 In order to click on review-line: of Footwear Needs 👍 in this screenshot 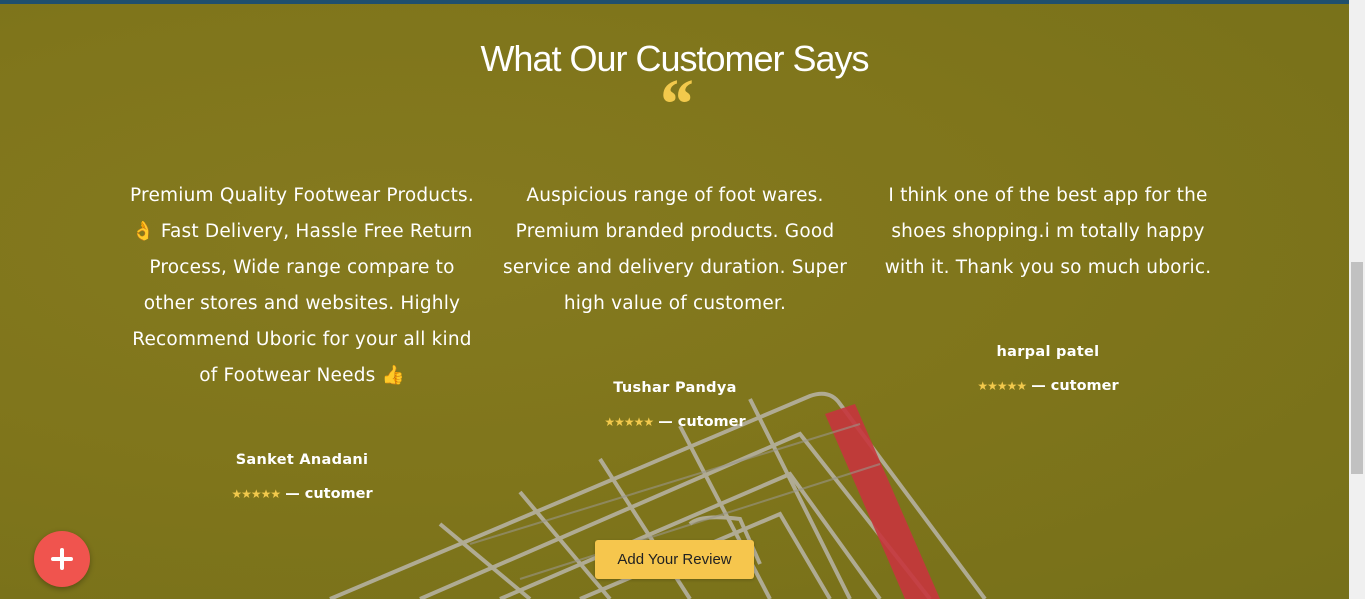, I will do `click(302, 375)`.